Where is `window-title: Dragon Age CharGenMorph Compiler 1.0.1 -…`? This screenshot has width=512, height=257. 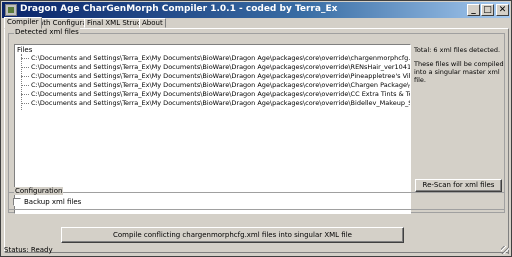
window-title: Dragon Age CharGenMorph Compiler 1.0.1 -… is located at coordinates (179, 9).